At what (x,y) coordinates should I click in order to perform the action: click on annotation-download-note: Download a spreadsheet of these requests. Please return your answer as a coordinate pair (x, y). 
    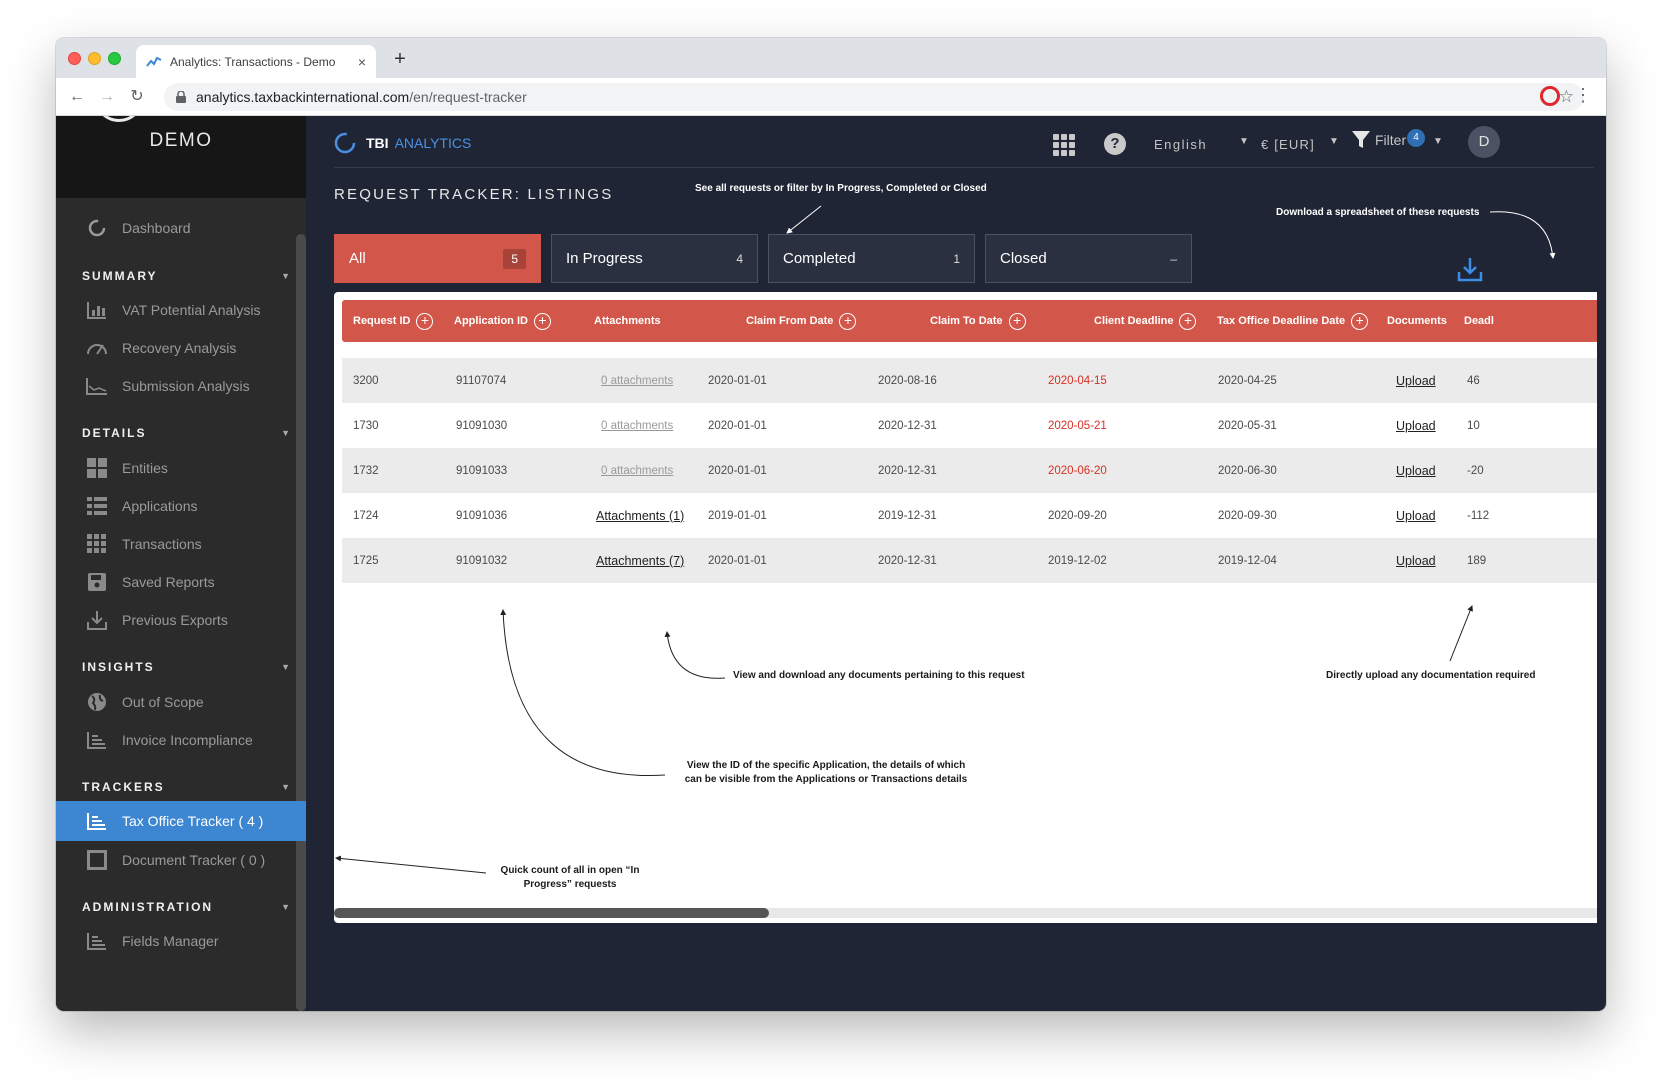
    Looking at the image, I should click on (1378, 212).